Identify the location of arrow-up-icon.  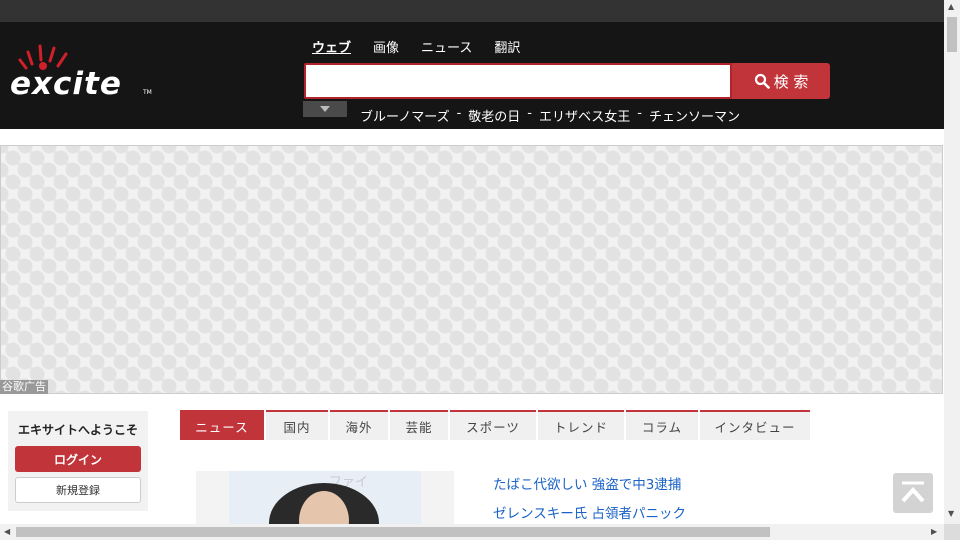
(913, 492).